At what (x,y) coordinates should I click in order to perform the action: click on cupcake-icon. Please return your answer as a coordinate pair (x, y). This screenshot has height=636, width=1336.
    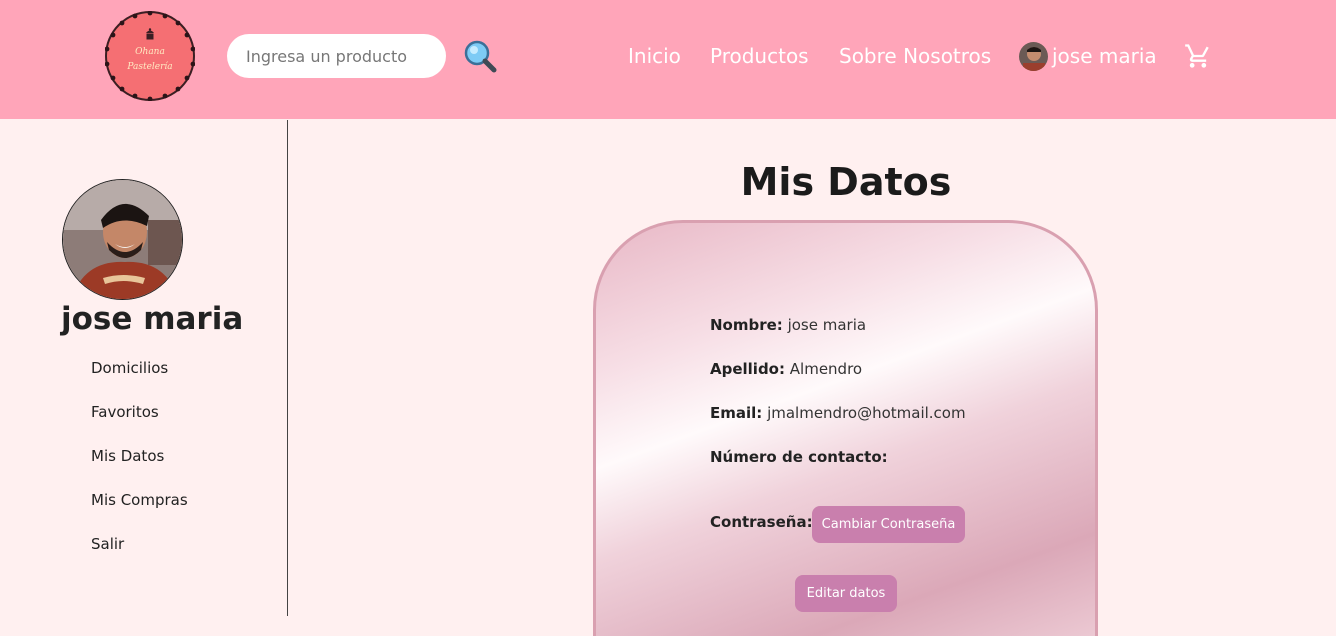
    Looking at the image, I should click on (150, 34).